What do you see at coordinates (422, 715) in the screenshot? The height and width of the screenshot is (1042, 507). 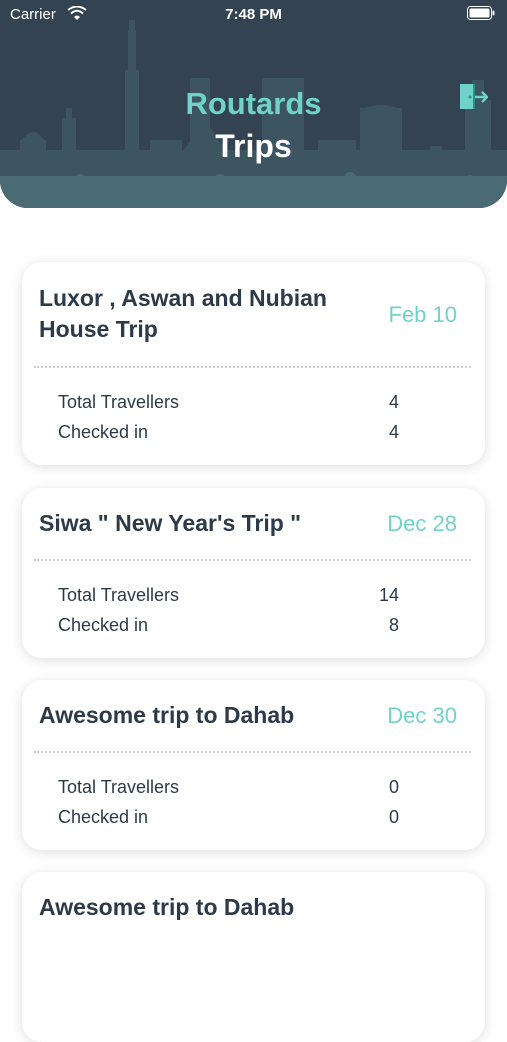 I see `trip-date: Dec 30` at bounding box center [422, 715].